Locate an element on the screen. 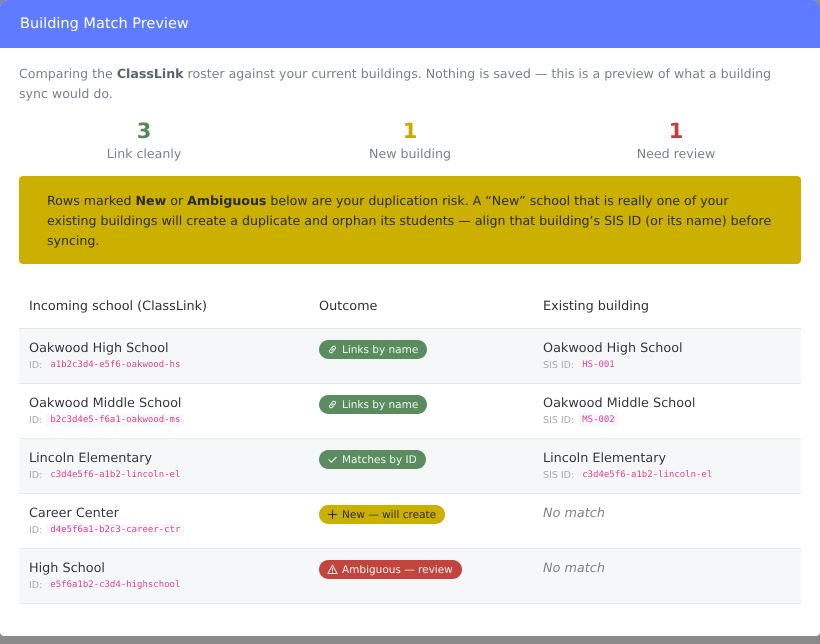 This screenshot has height=644, width=820. warning-text: Rows marked New or Ambiguous below are your duplication risk. A “New” school that is really one of your existing buildings will create a duplicate and orphan its students — align that building’s SIS ID (or its name) before syncing. is located at coordinates (409, 221).